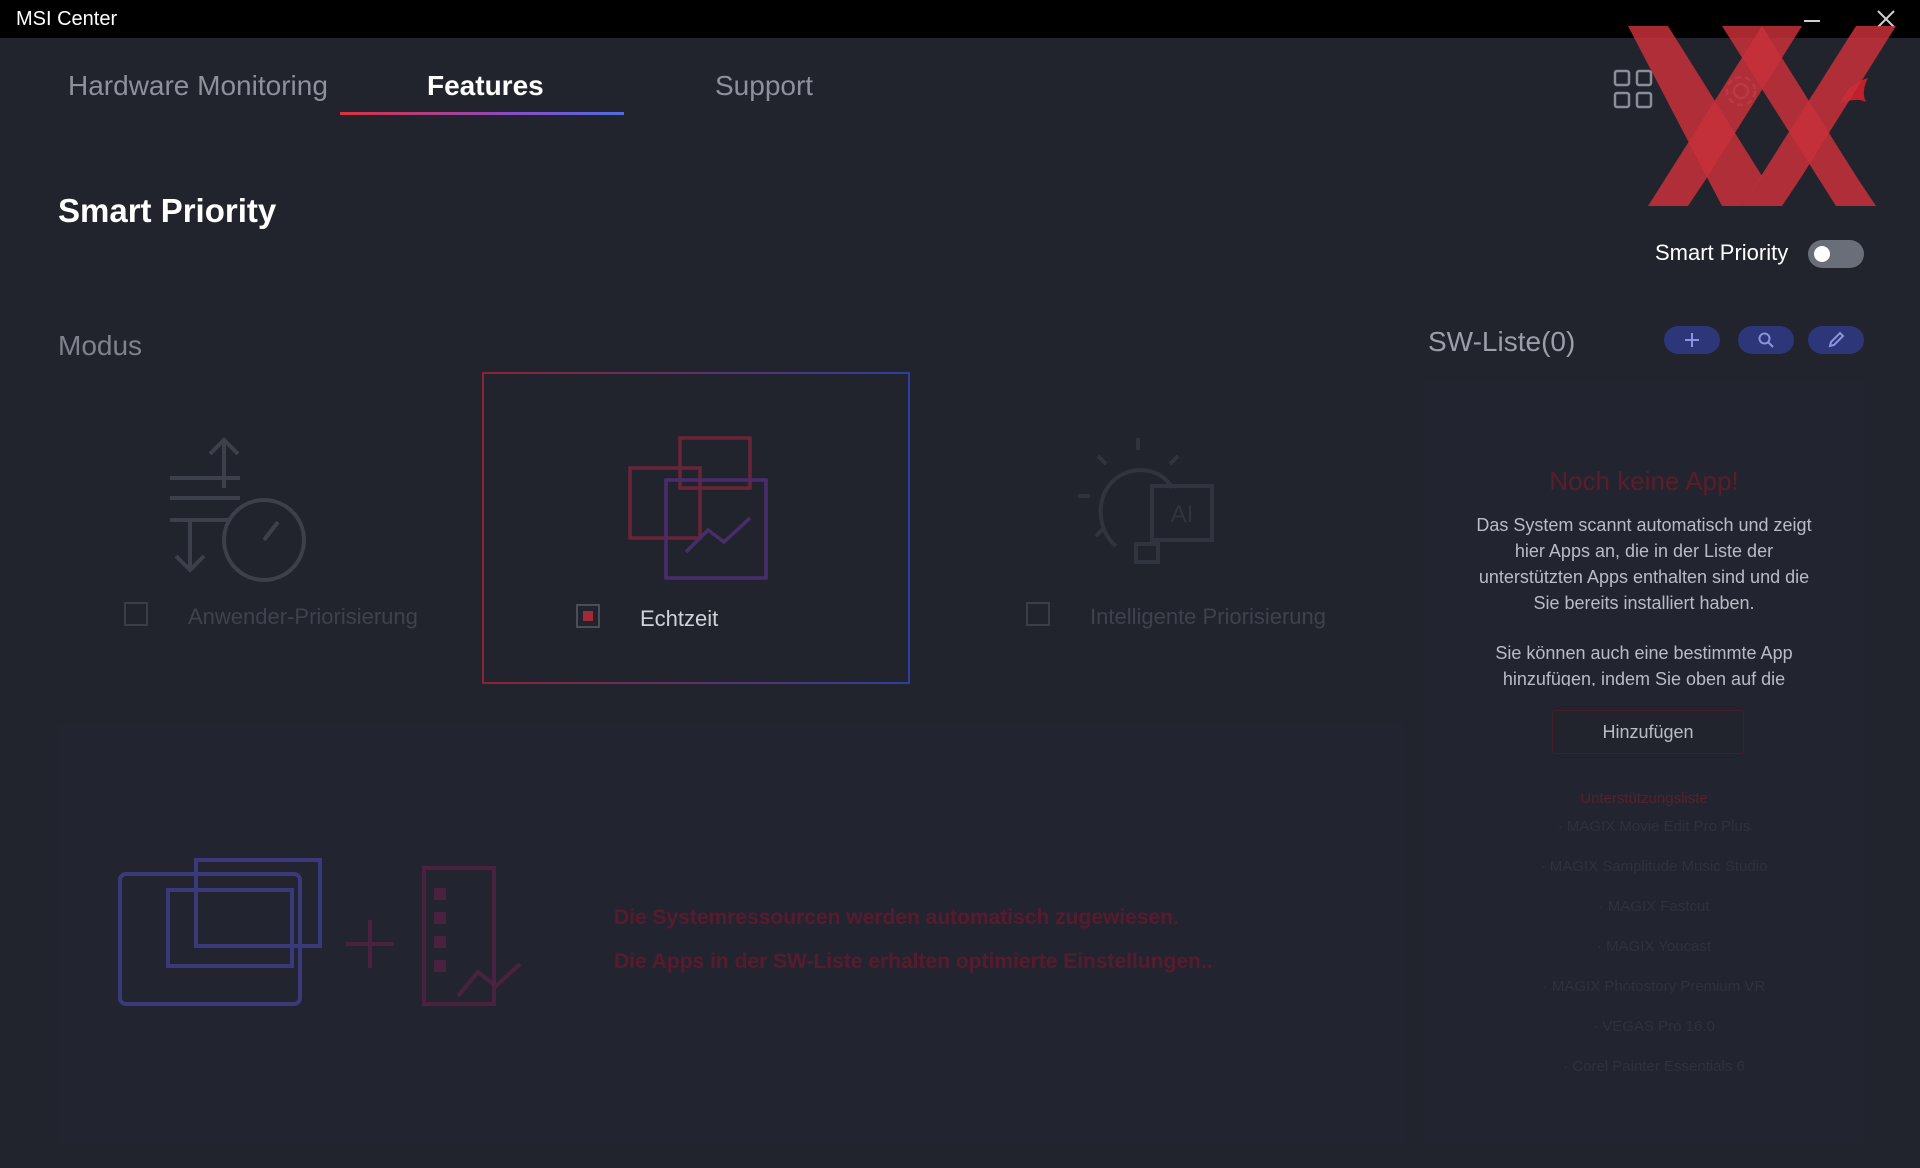  I want to click on sw-search-button, so click(1766, 340).